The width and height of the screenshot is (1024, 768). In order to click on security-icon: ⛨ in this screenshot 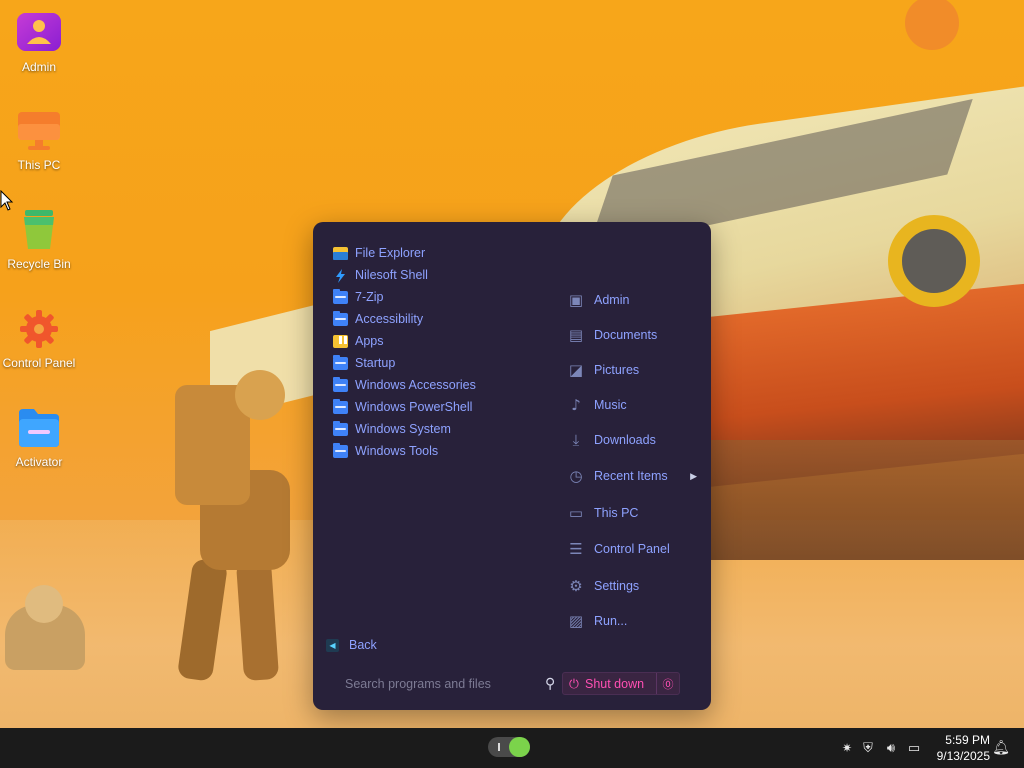, I will do `click(868, 748)`.